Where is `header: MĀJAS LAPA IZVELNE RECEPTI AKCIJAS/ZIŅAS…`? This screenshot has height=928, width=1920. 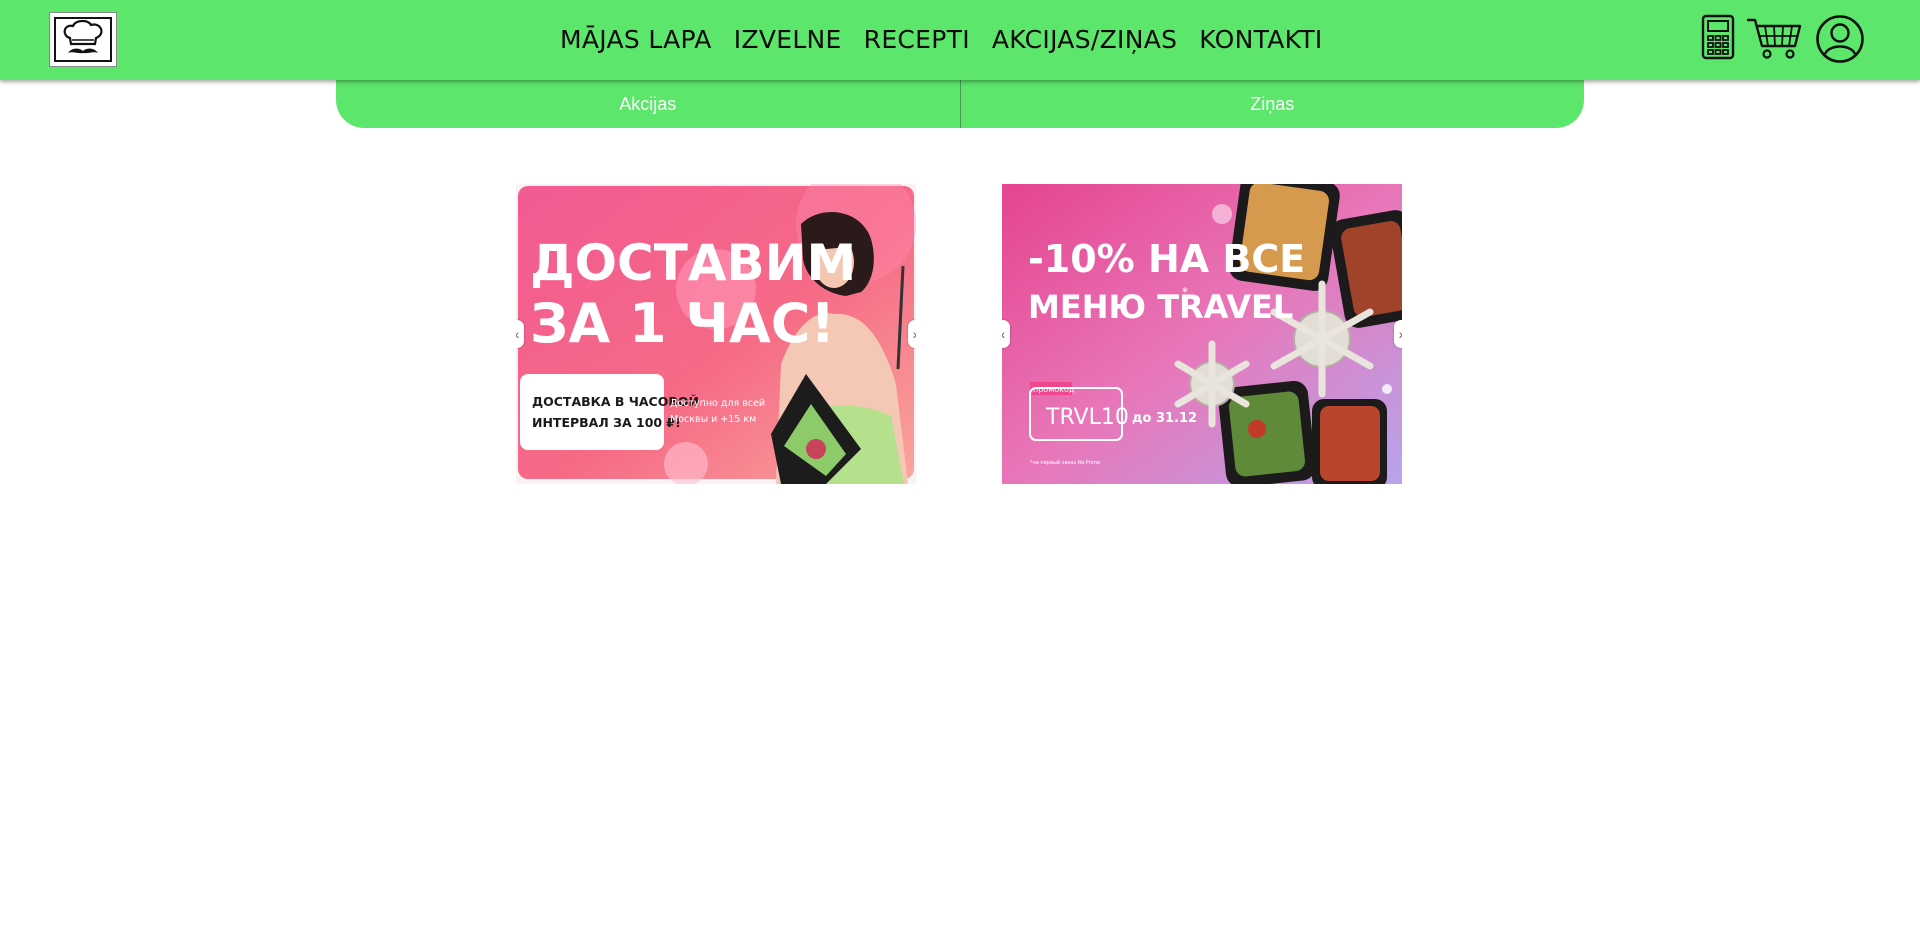 header: MĀJAS LAPA IZVELNE RECEPTI AKCIJAS/ZIŅAS… is located at coordinates (960, 40).